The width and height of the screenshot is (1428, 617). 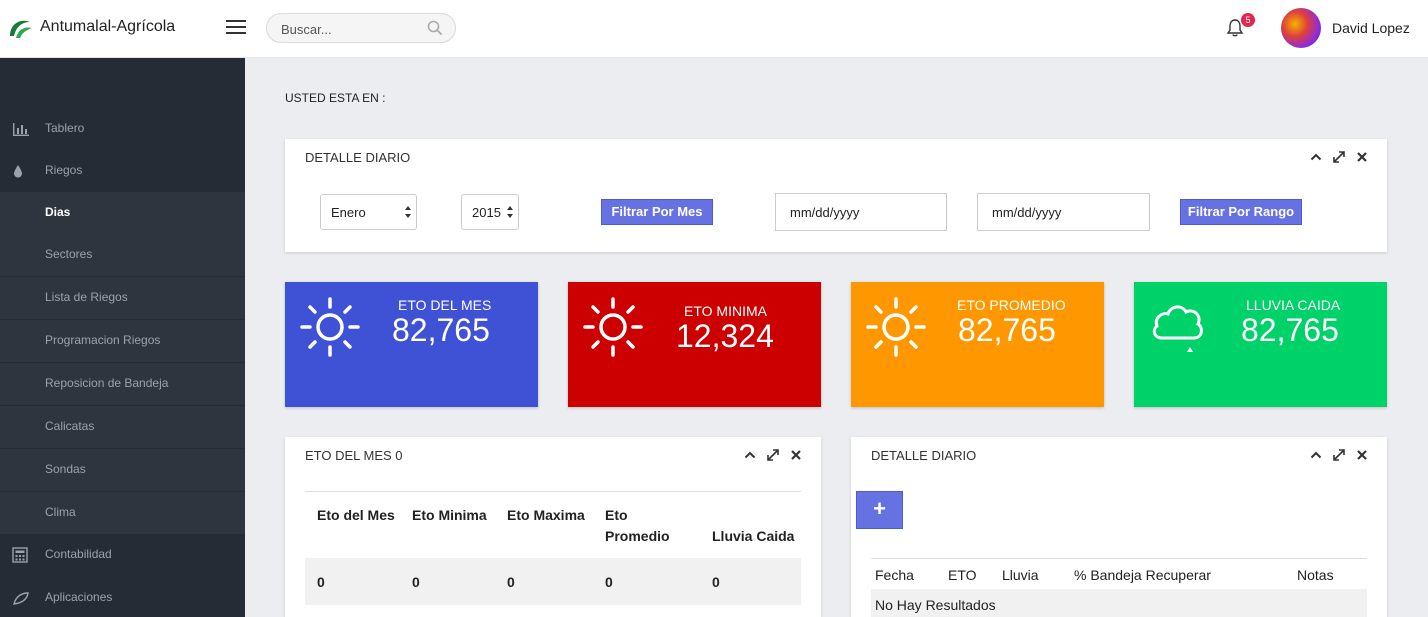 What do you see at coordinates (714, 29) in the screenshot?
I see `top-header: Antumalal-Agrícola 5 David Lopez` at bounding box center [714, 29].